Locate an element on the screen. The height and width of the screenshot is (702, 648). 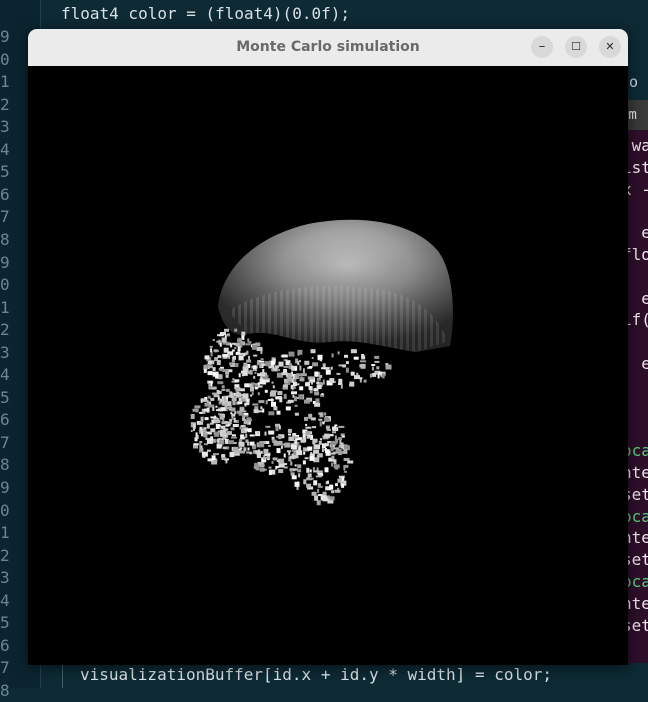
minimize-button: – is located at coordinates (542, 47).